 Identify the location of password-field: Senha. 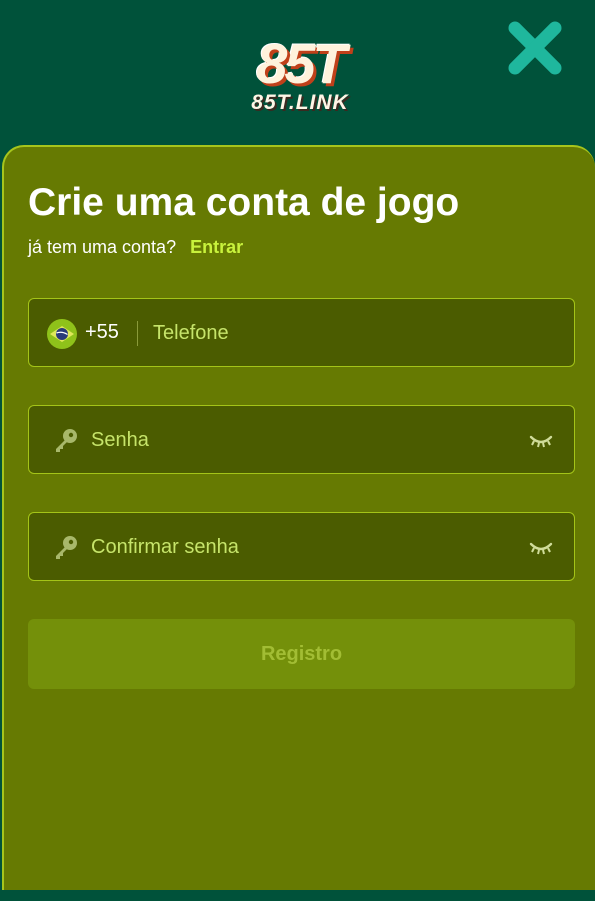
(301, 439).